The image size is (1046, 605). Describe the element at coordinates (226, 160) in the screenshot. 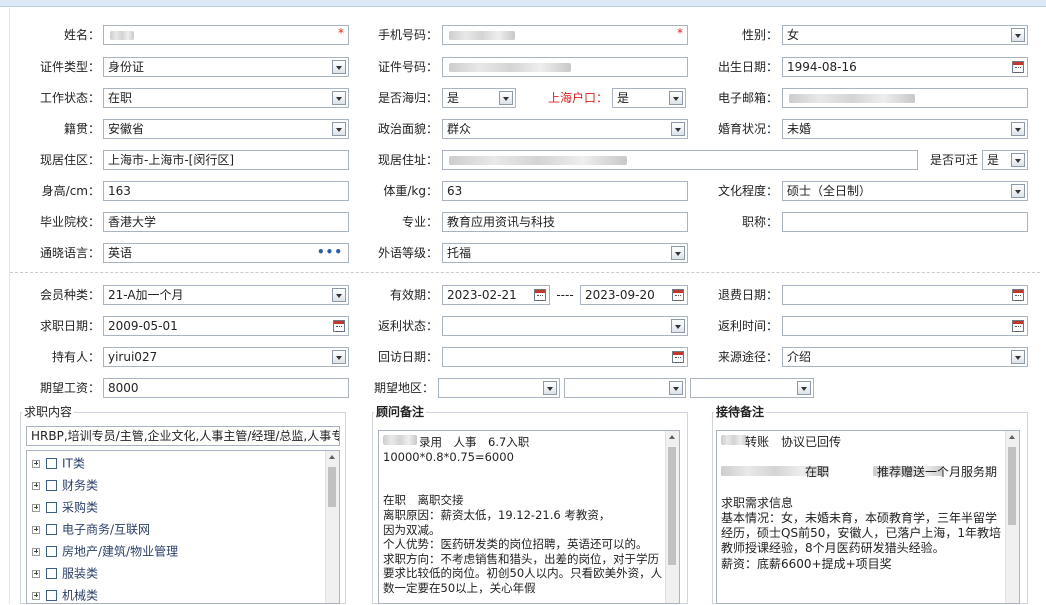

I see `residence-field: 上海市-上海市-[闵行区]` at that location.